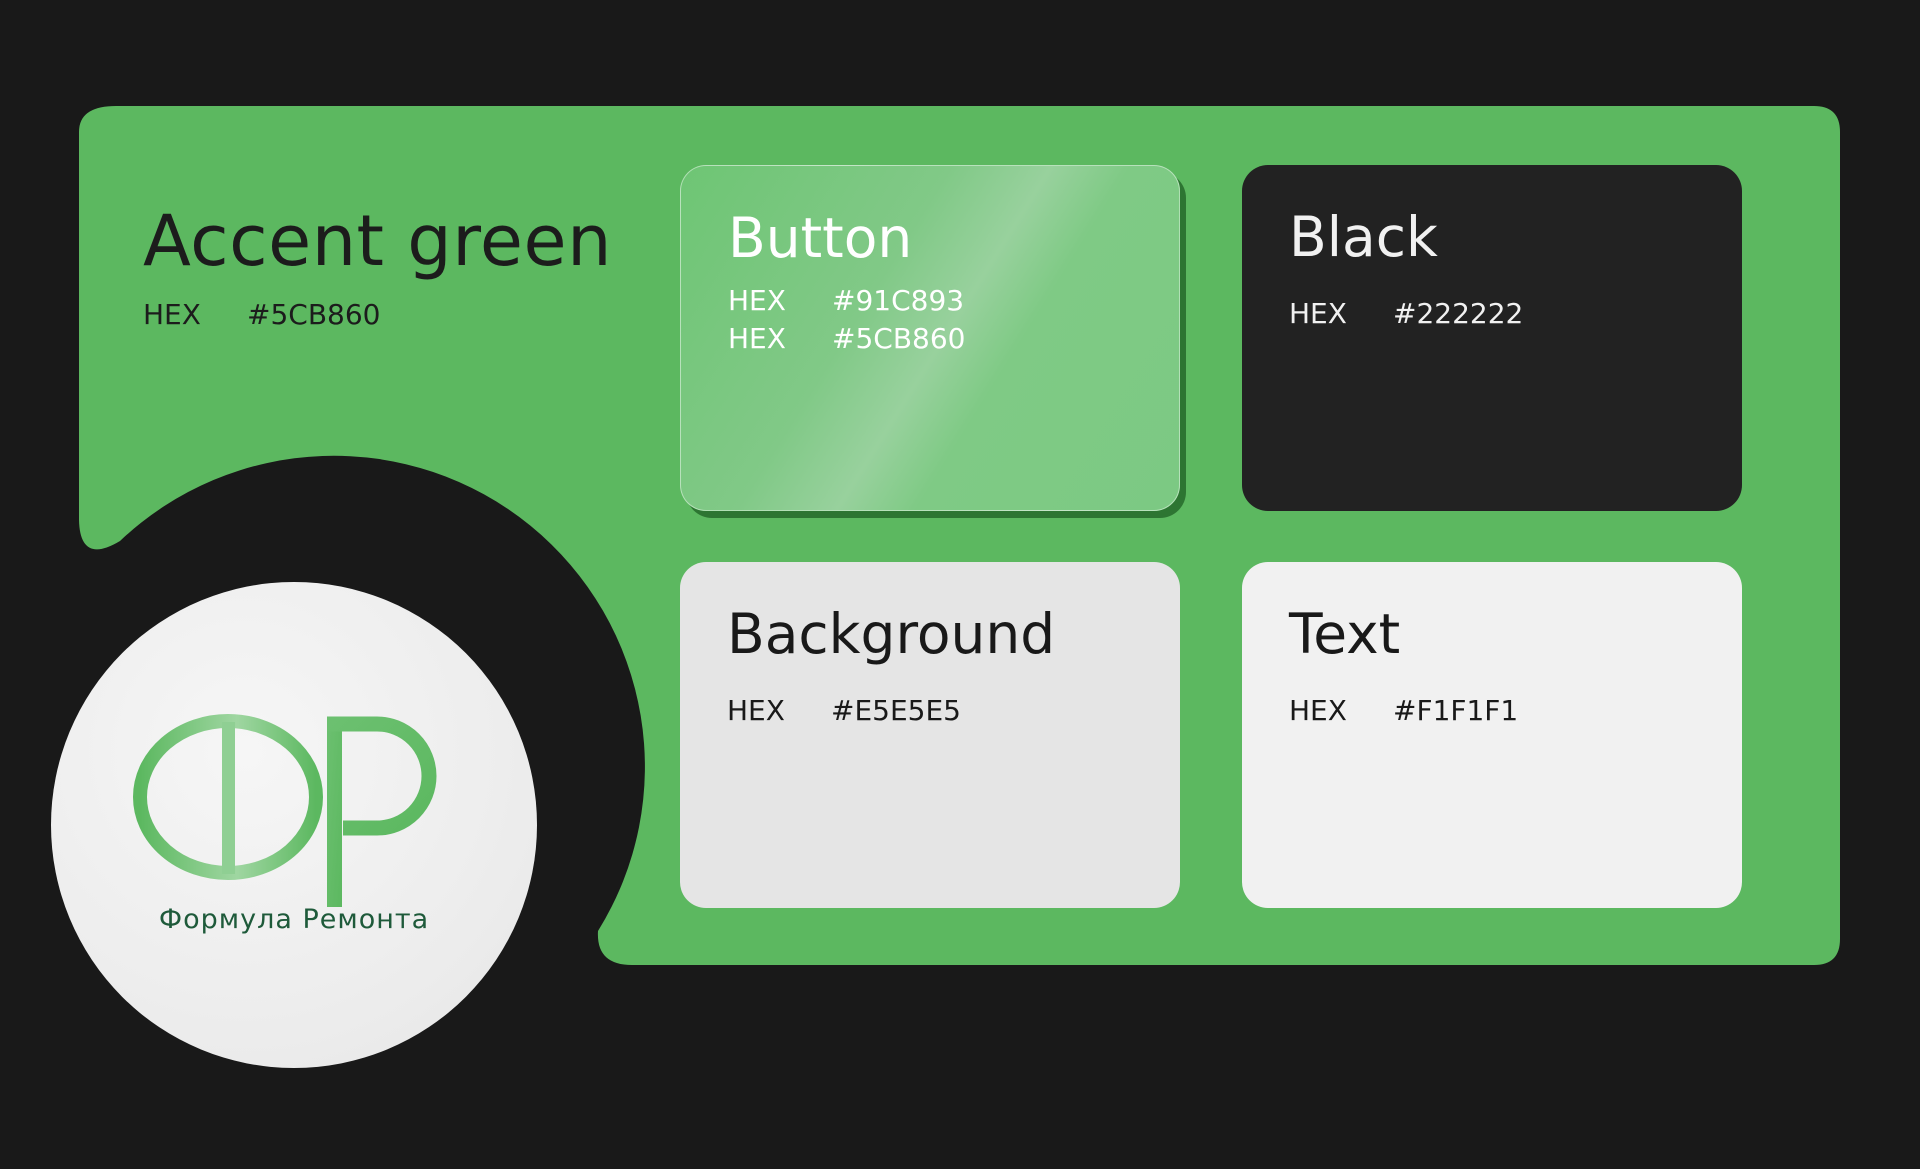 Image resolution: width=1920 pixels, height=1169 pixels. I want to click on hex-row: HEX #222222, so click(1515, 314).